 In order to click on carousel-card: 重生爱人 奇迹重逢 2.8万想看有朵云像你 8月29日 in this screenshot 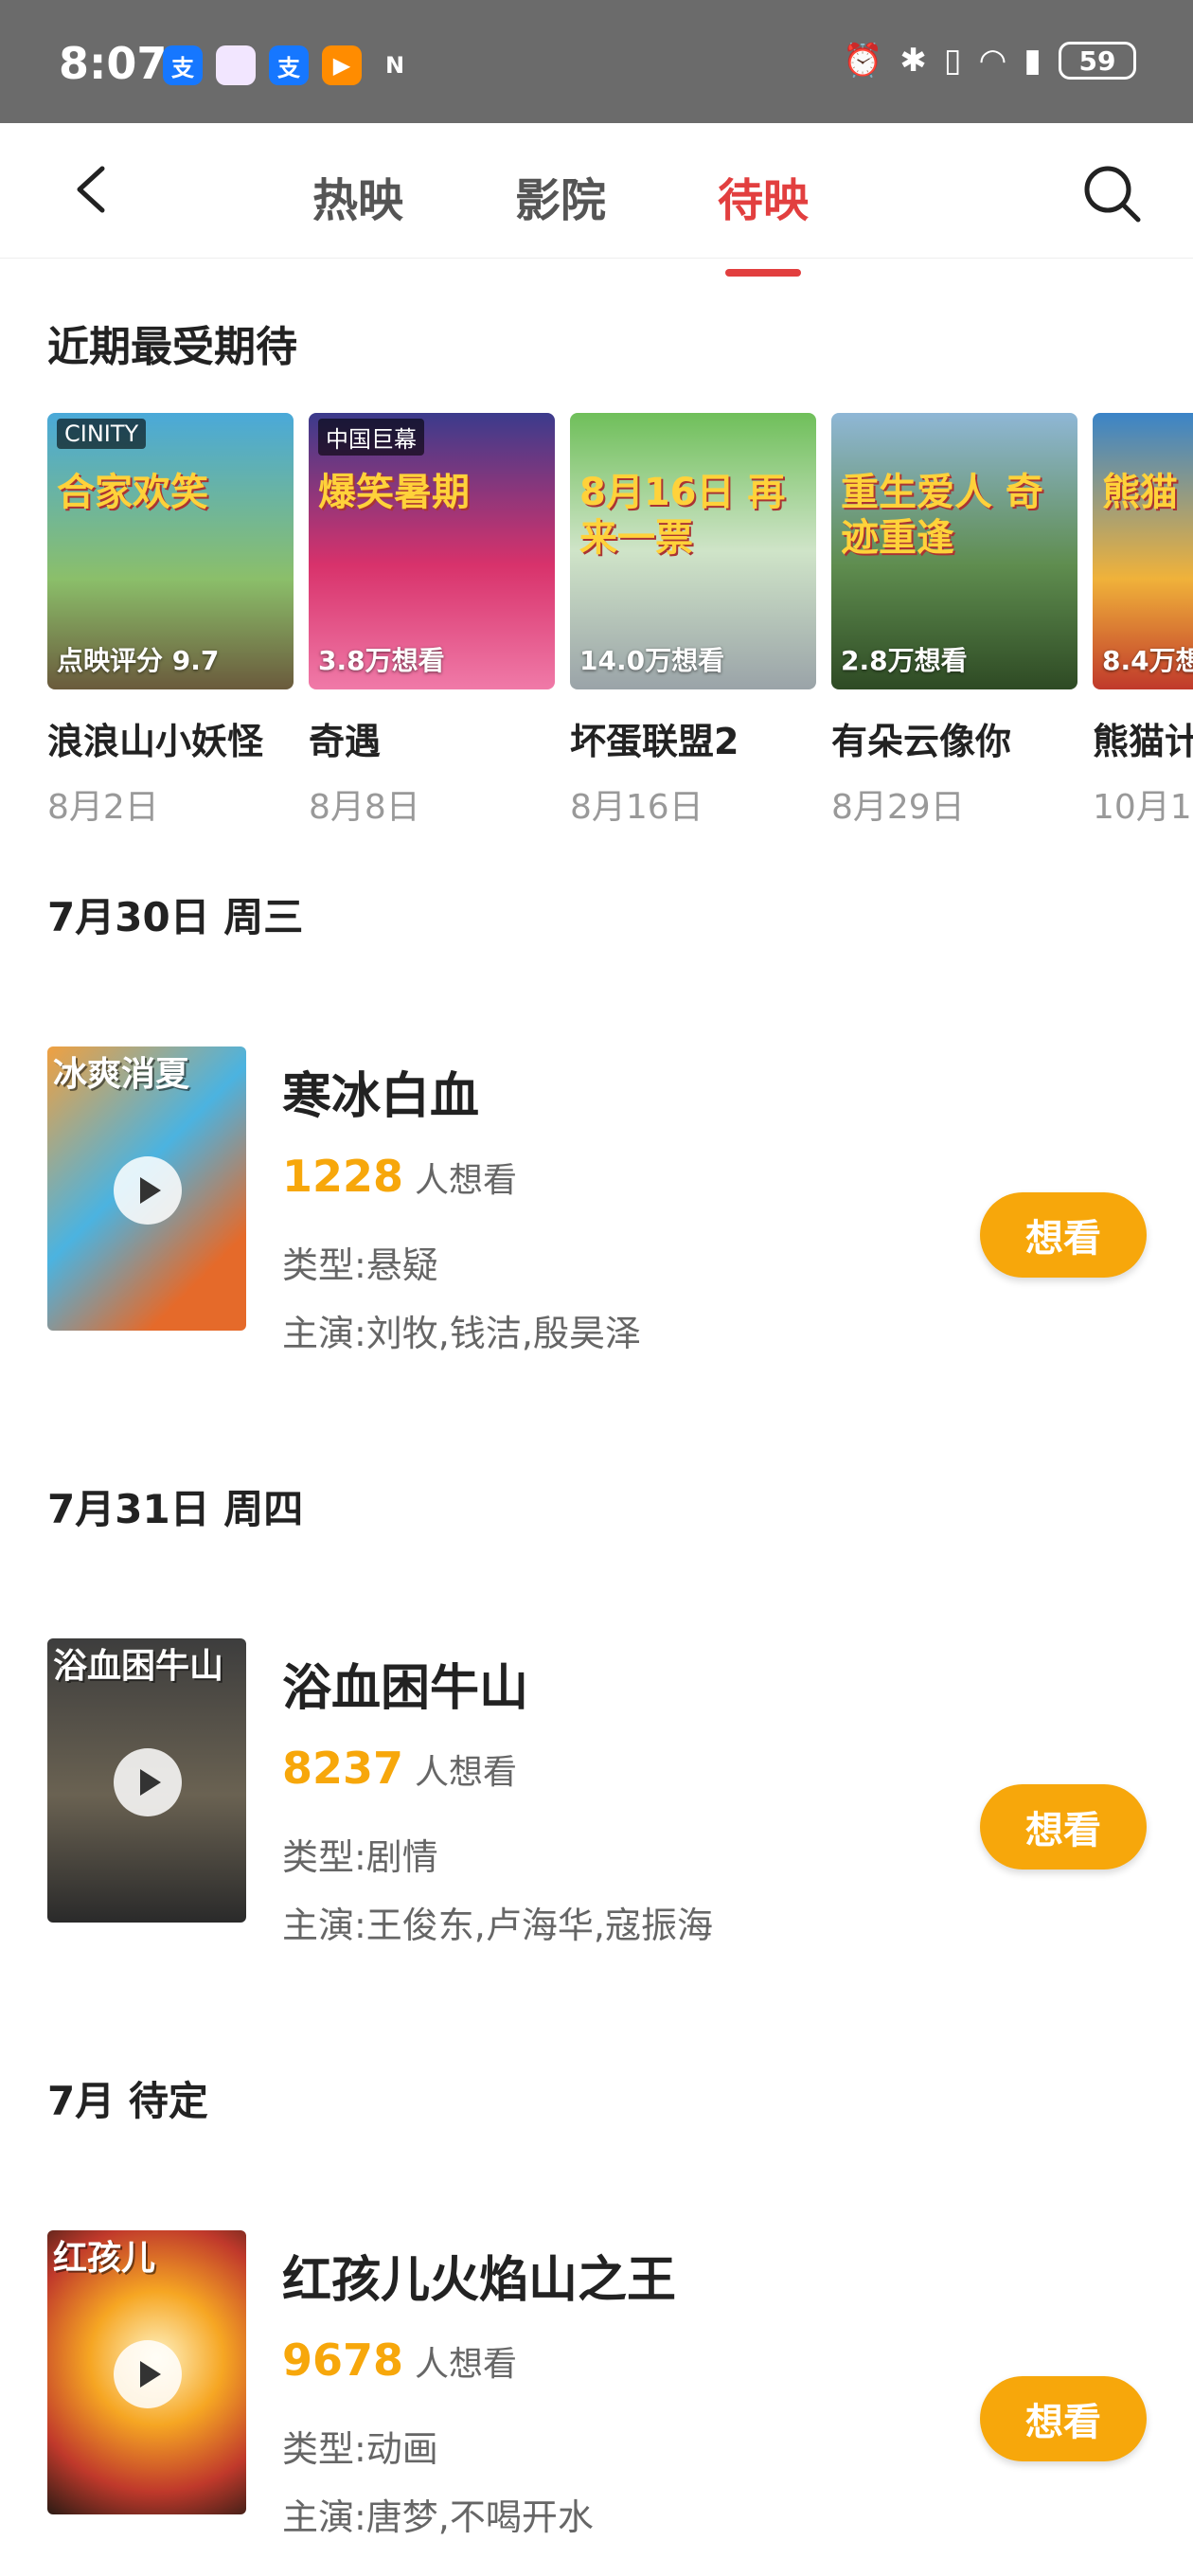, I will do `click(954, 621)`.